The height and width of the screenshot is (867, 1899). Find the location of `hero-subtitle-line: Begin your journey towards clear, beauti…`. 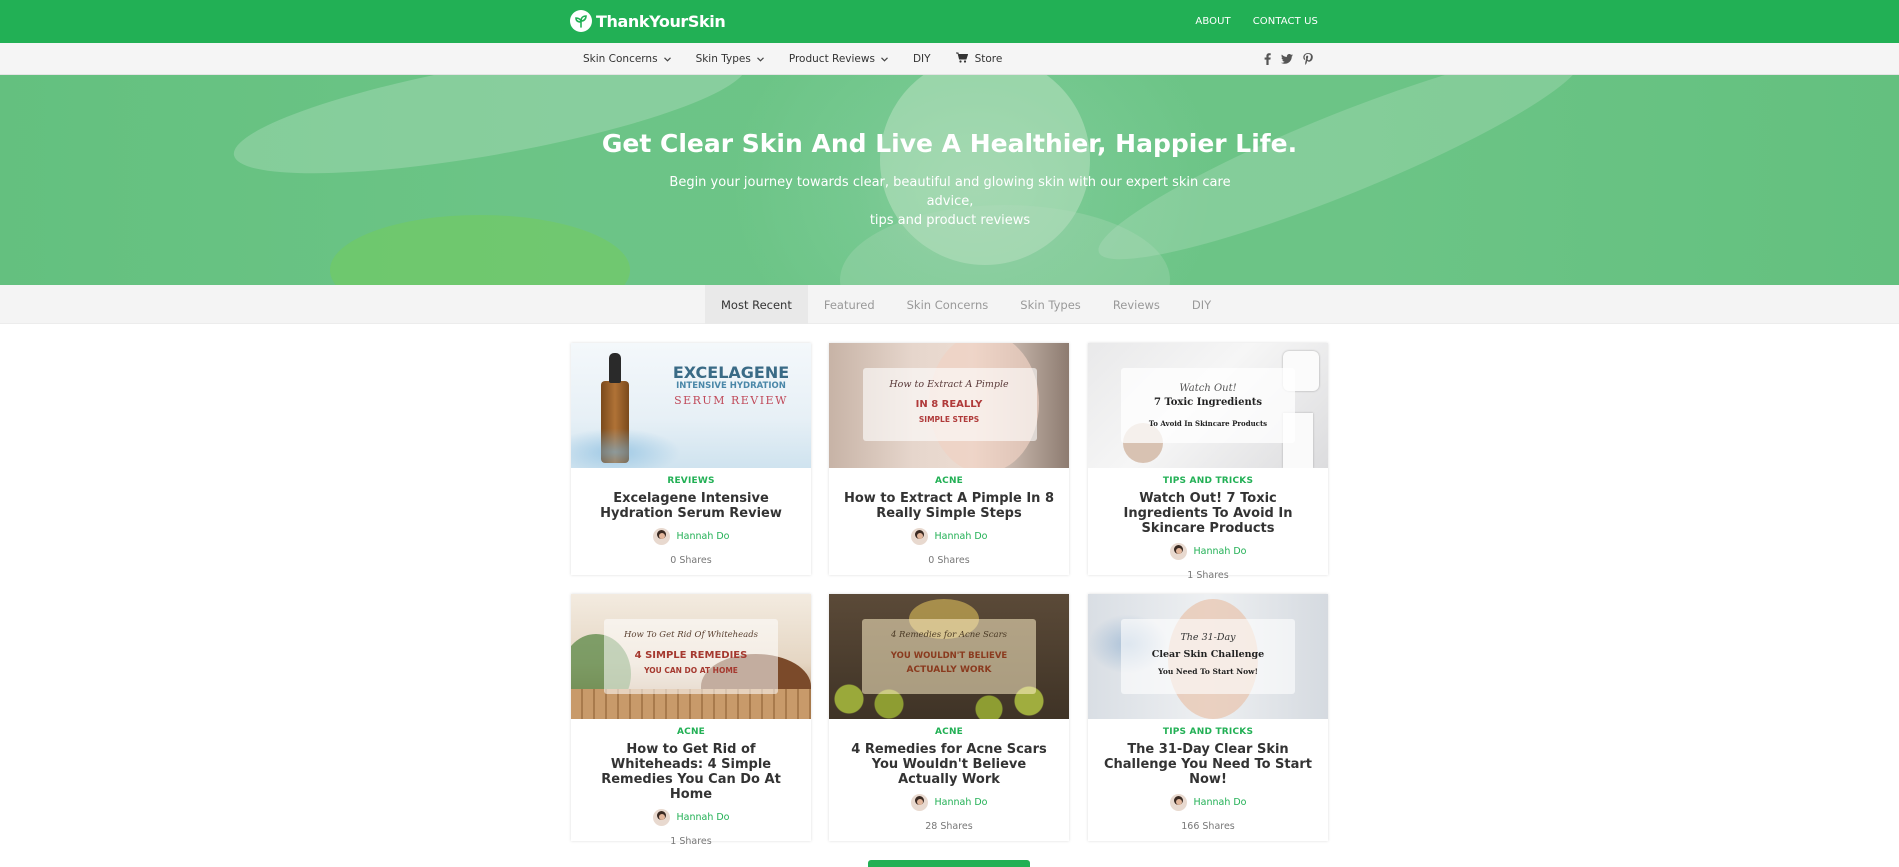

hero-subtitle-line: Begin your journey towards clear, beauti… is located at coordinates (950, 192).